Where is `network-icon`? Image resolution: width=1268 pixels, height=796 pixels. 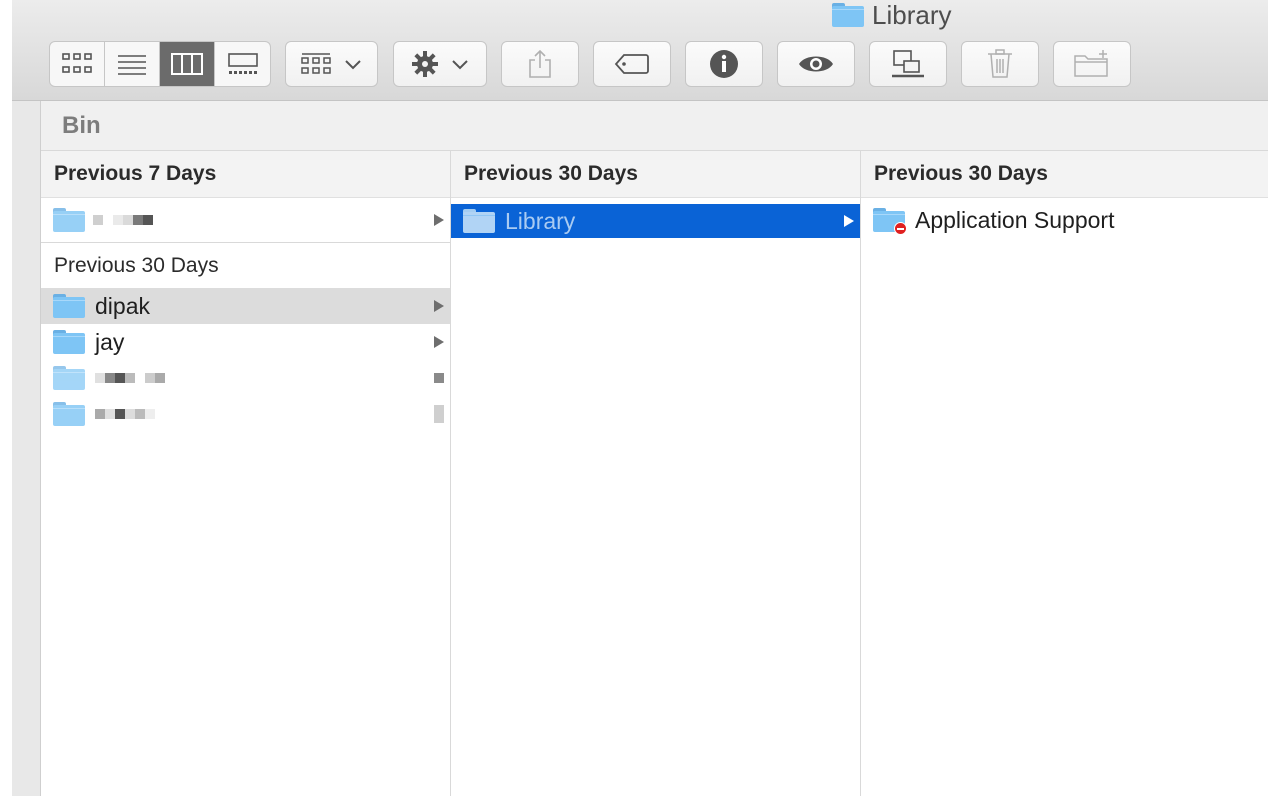
network-icon is located at coordinates (908, 64).